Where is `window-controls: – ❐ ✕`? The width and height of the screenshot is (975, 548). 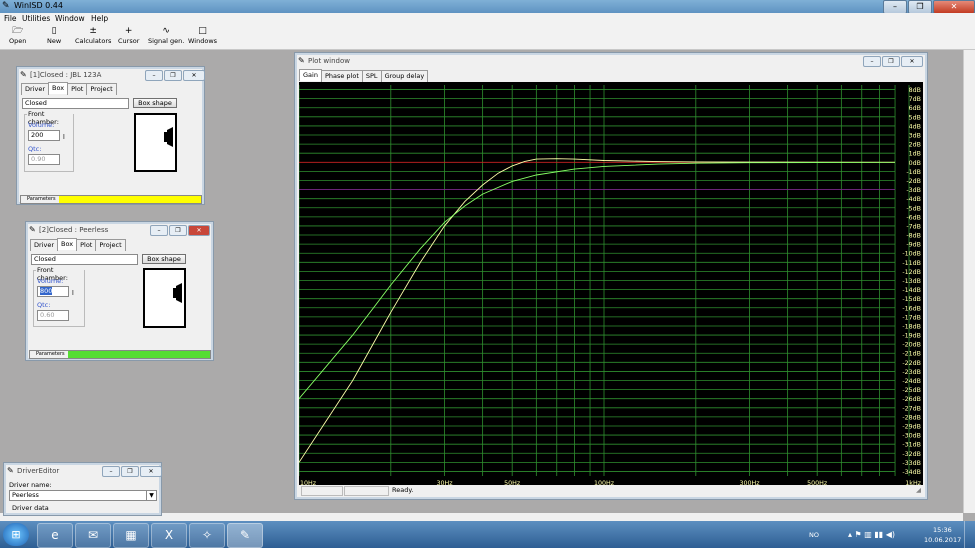
window-controls: – ❐ ✕ is located at coordinates (929, 7).